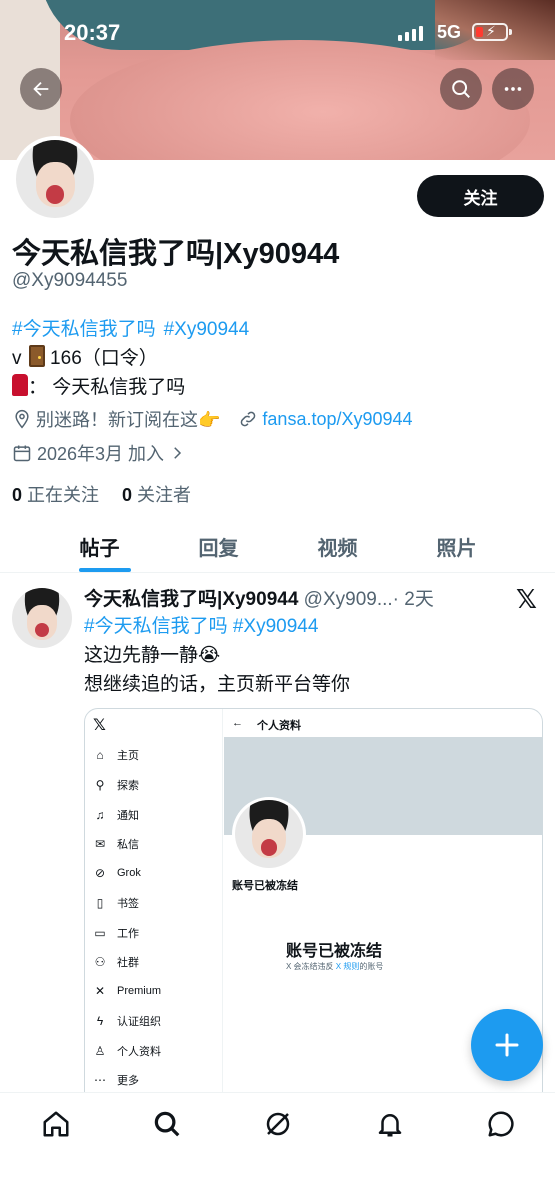 Image resolution: width=555 pixels, height=1200 pixels. I want to click on more-button, so click(513, 89).